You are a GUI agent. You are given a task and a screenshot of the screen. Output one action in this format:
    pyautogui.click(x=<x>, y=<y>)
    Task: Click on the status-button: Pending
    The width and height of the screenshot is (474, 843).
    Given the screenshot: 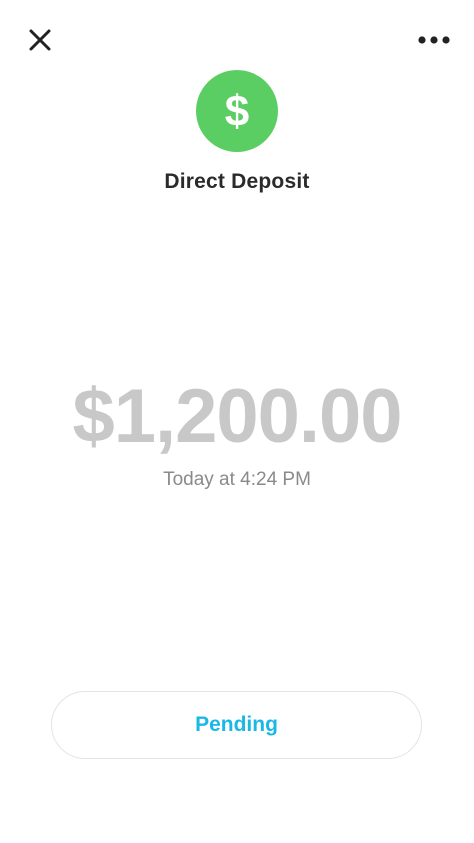 What is the action you would take?
    pyautogui.click(x=236, y=725)
    